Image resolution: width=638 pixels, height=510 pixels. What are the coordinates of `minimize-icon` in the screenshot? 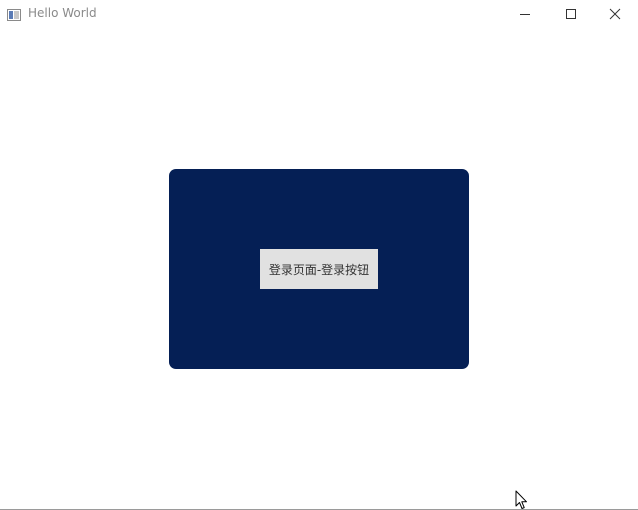 It's located at (525, 14).